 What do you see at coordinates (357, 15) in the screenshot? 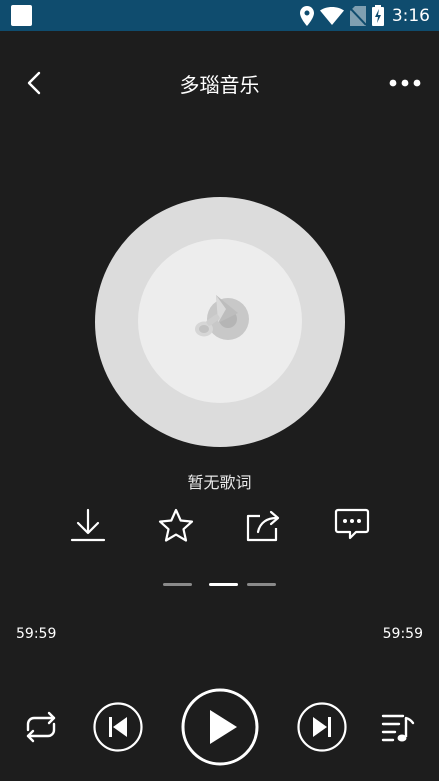
I see `no-sim-icon` at bounding box center [357, 15].